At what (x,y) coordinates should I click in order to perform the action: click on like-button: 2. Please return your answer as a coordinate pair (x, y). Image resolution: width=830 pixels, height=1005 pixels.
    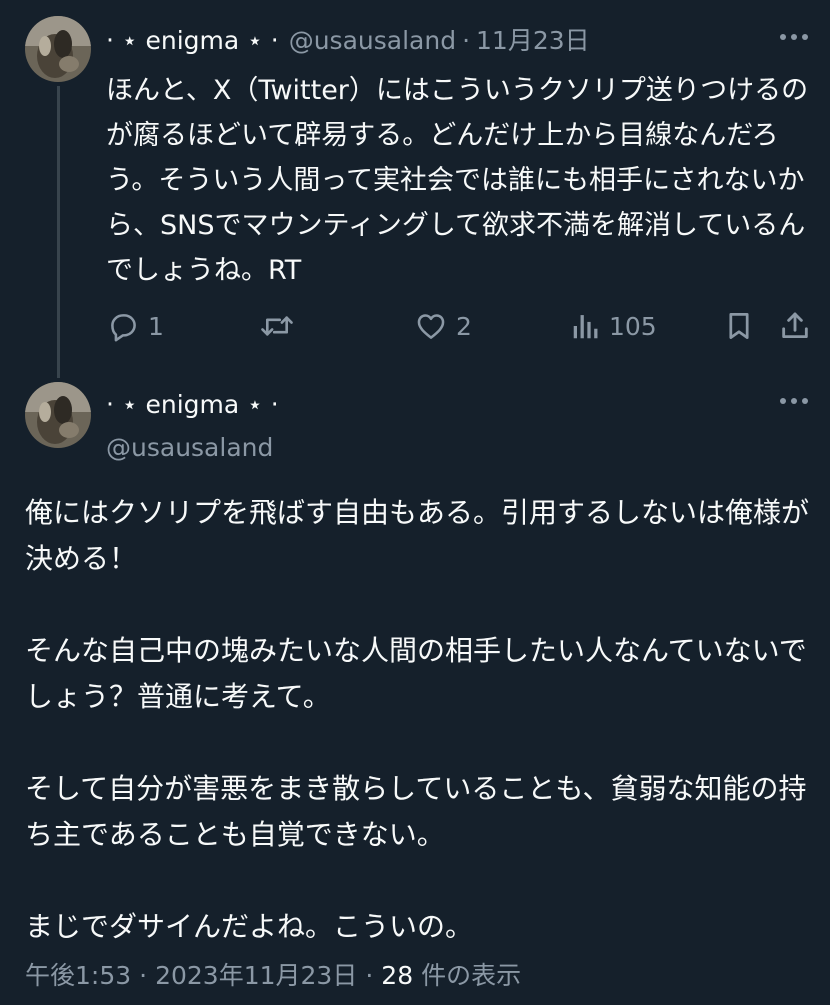
    Looking at the image, I should click on (443, 326).